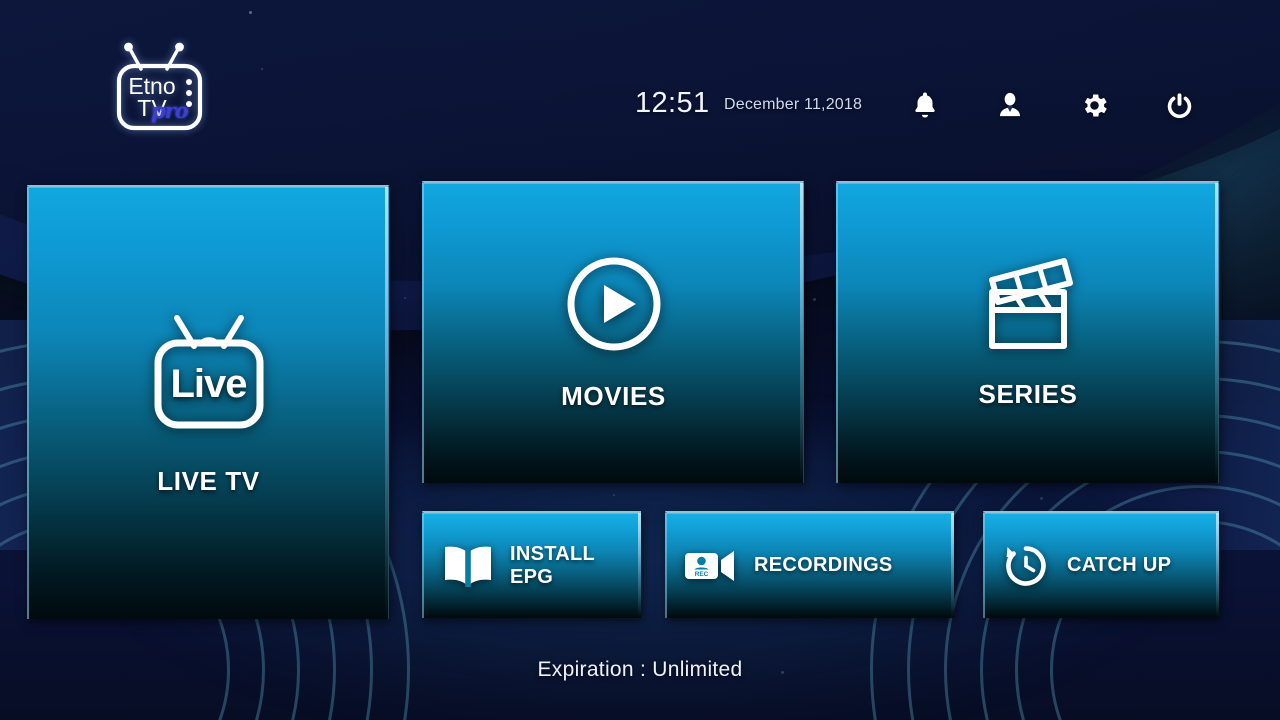 Image resolution: width=1280 pixels, height=720 pixels. What do you see at coordinates (468, 566) in the screenshot?
I see `book-info-icon` at bounding box center [468, 566].